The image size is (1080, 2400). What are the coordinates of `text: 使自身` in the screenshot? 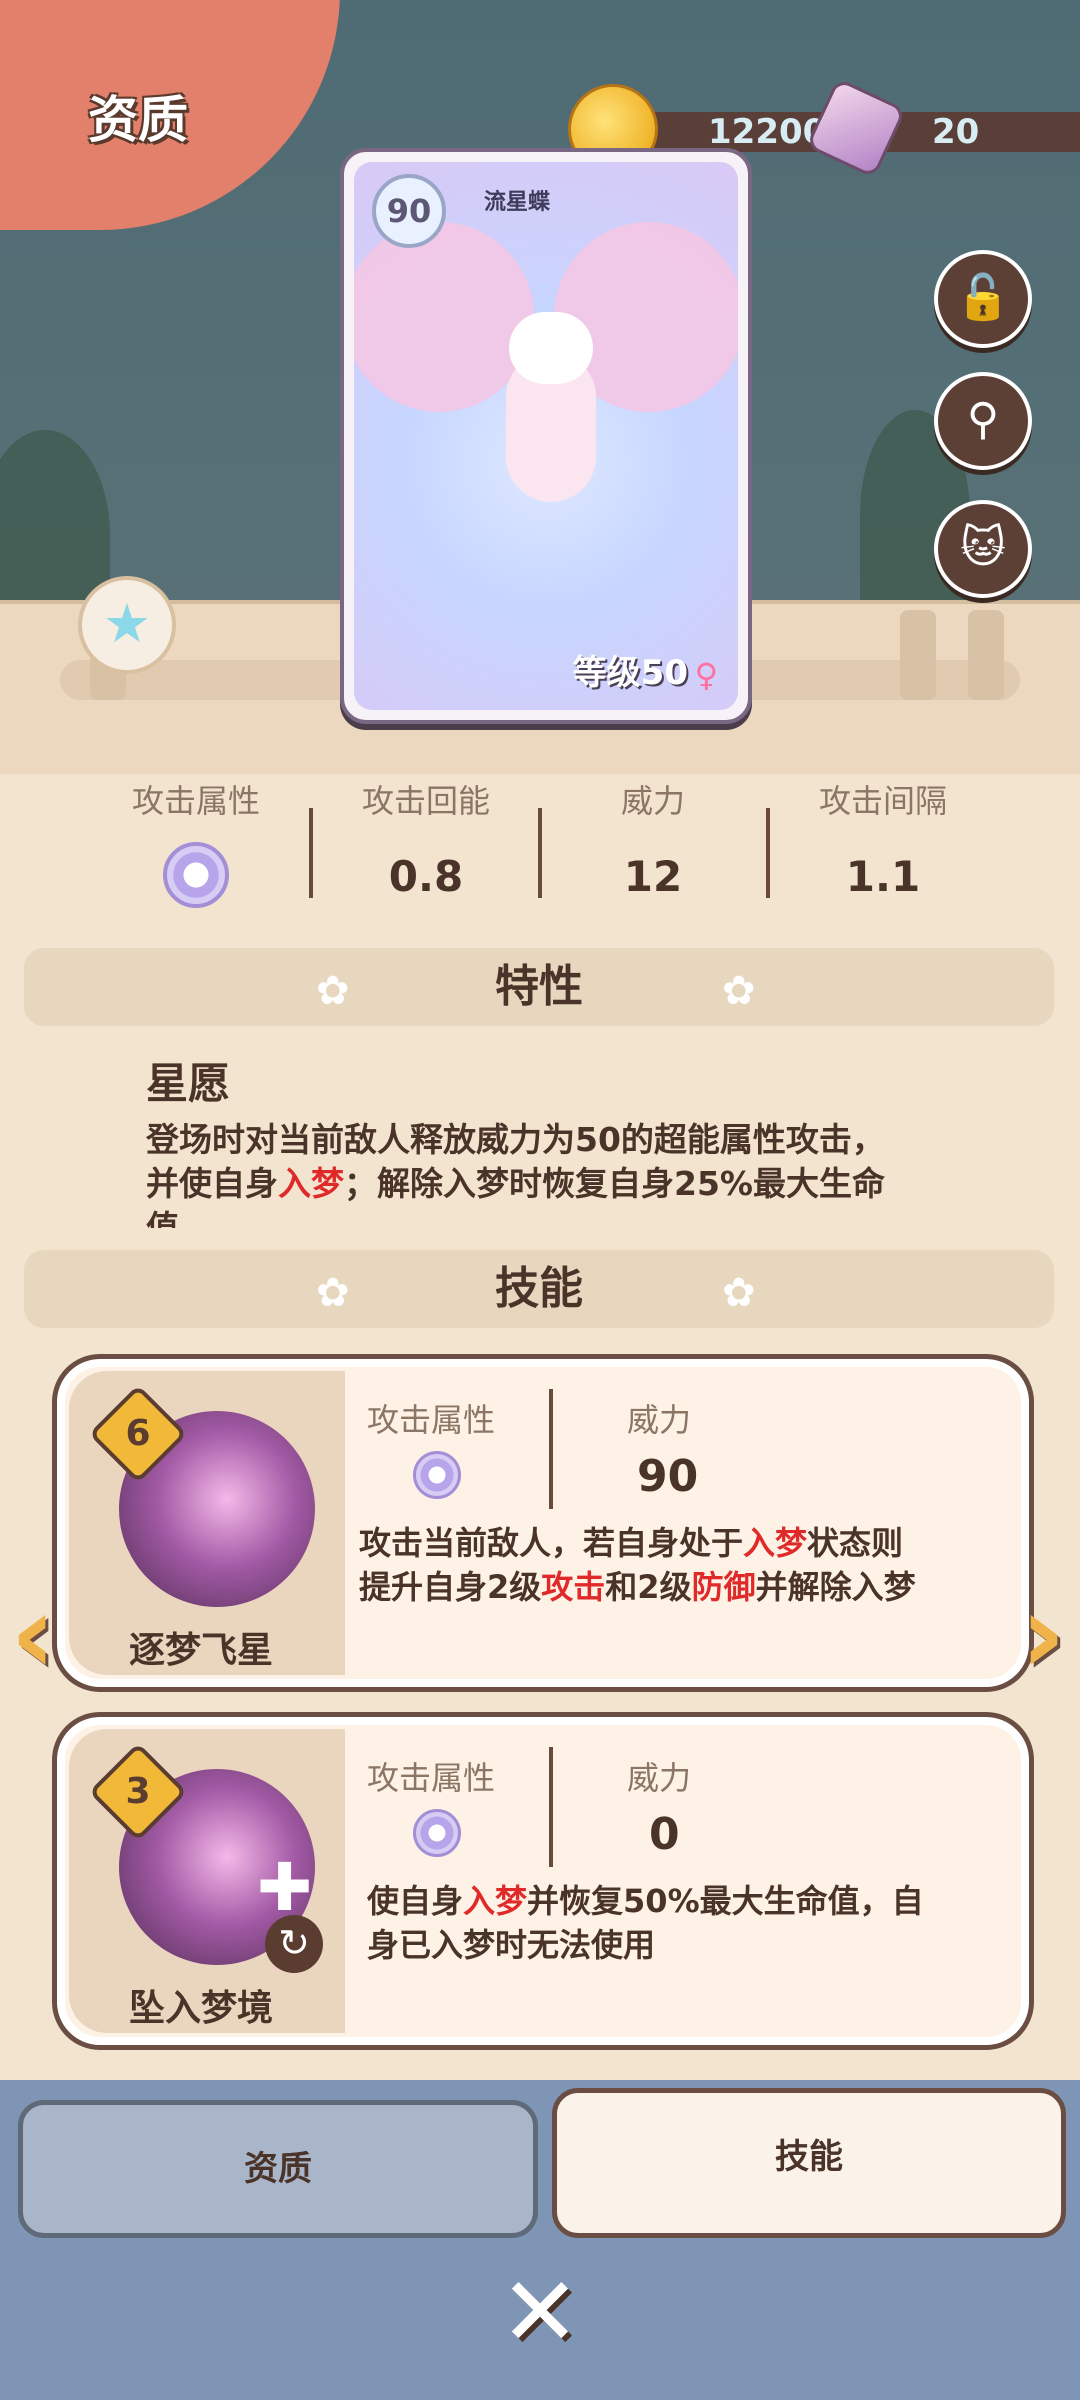 It's located at (415, 1901).